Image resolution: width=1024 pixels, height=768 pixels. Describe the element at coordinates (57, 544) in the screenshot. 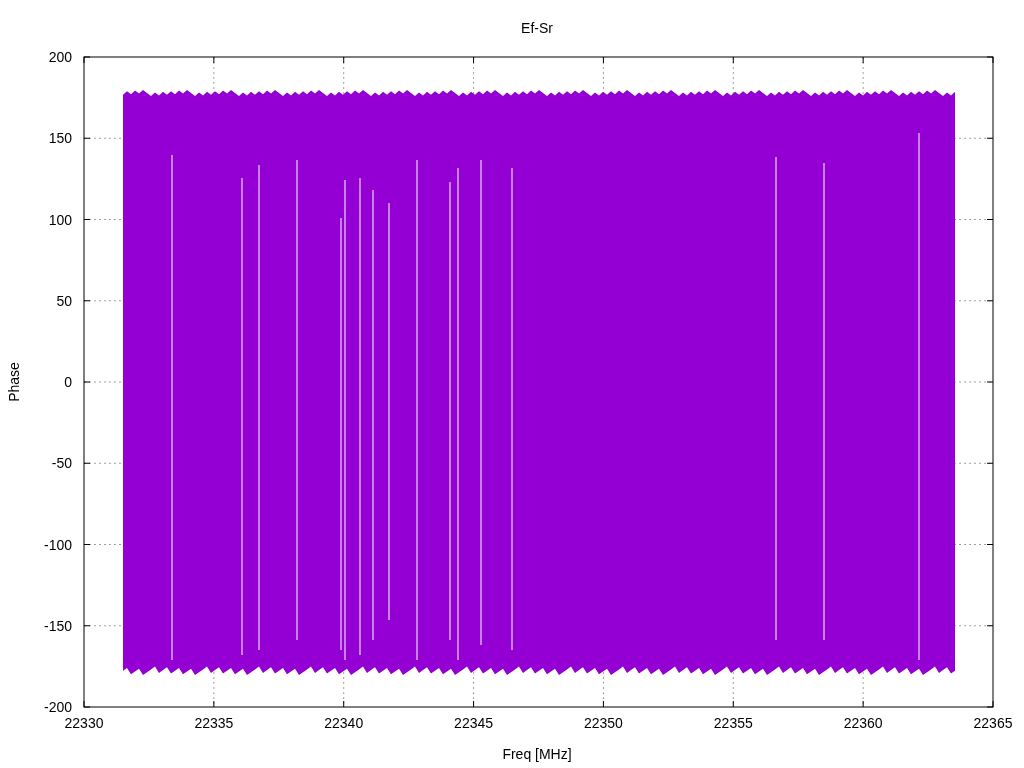

I see `y-tick-label: -100` at that location.